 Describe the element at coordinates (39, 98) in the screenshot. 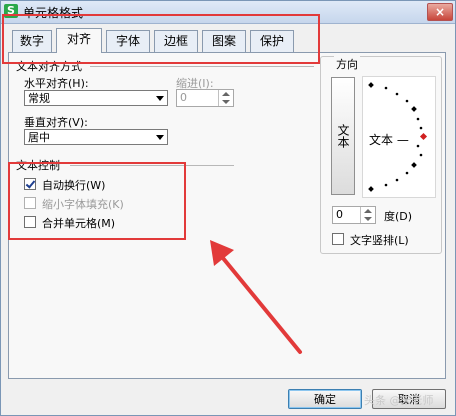

I see `horizontal-align-value: 常规` at that location.